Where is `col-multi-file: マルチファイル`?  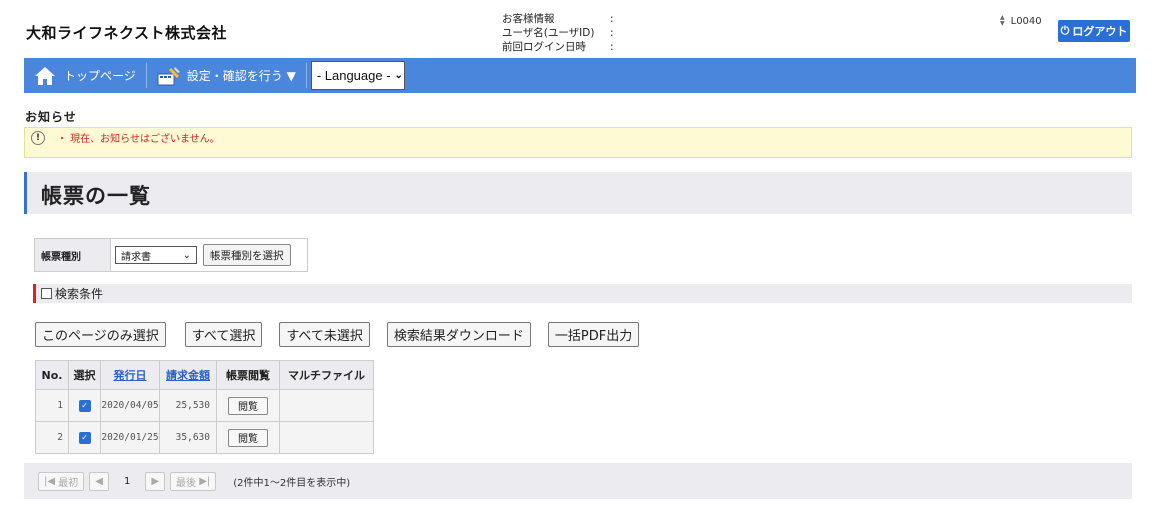 col-multi-file: マルチファイル is located at coordinates (326, 375).